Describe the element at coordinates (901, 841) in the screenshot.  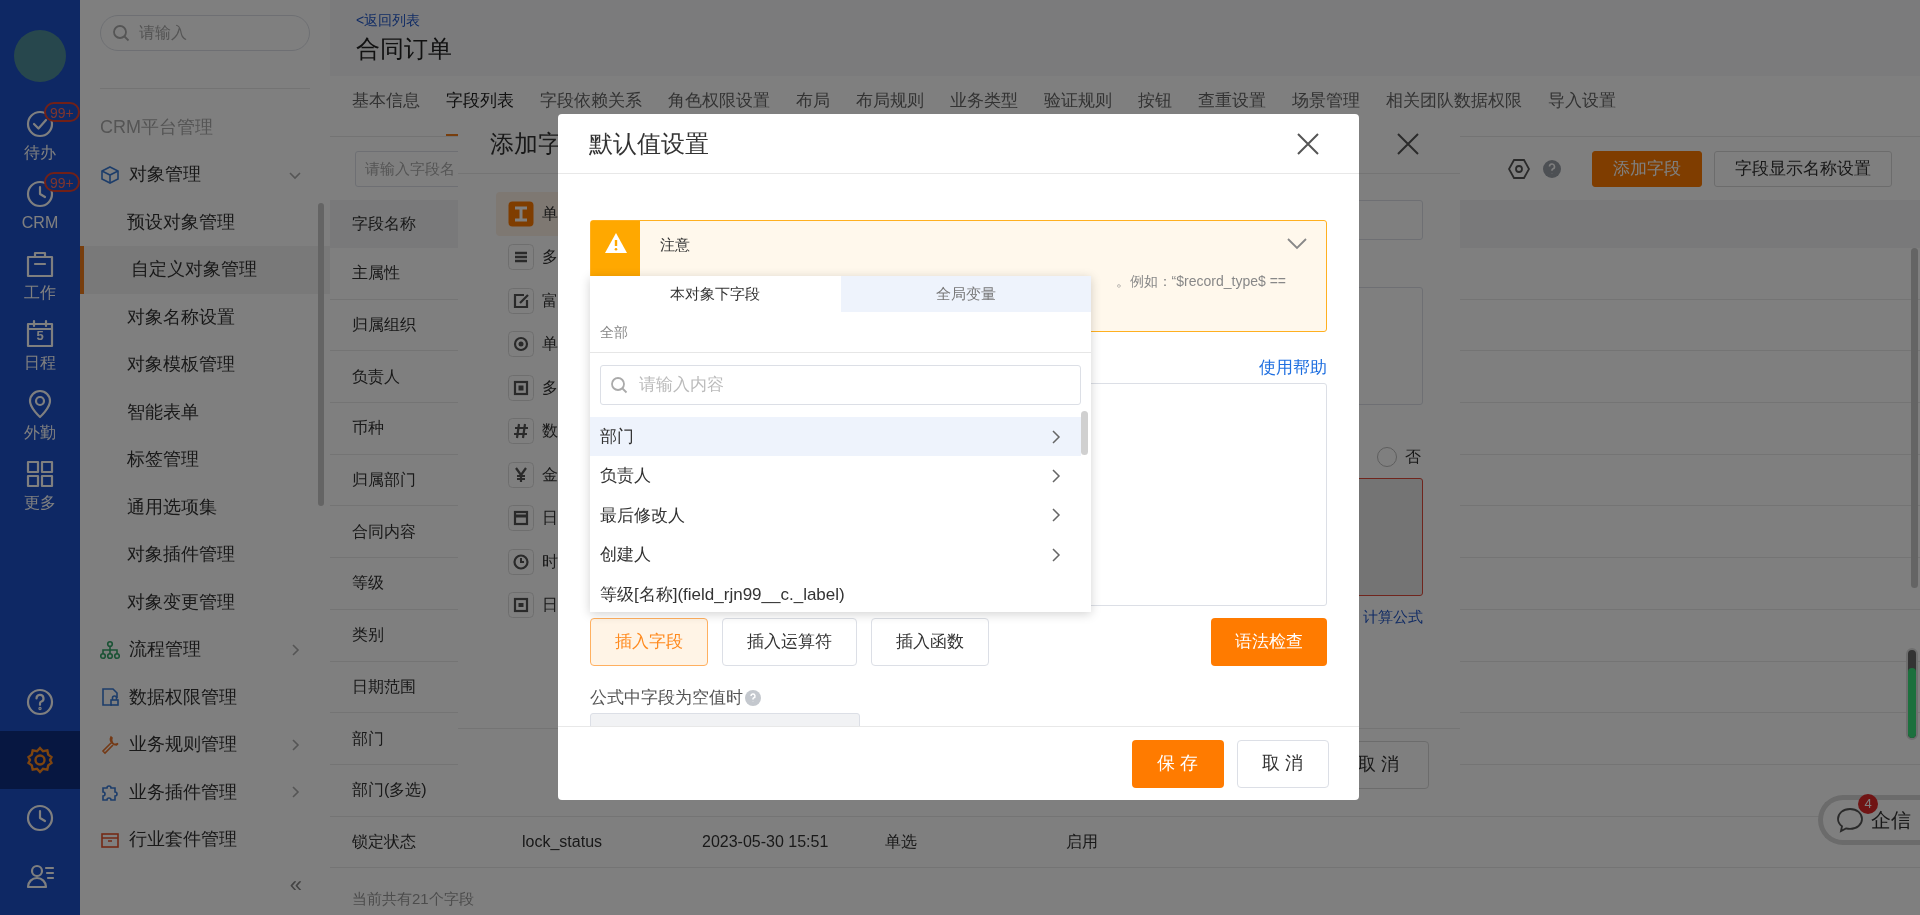
I see `table-cell-text: 单选` at that location.